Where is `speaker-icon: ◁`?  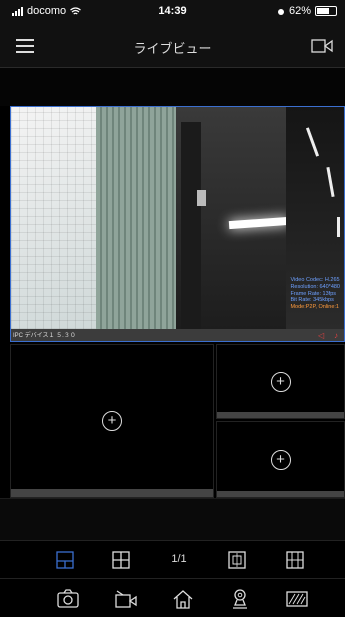
speaker-icon: ◁ is located at coordinates (322, 335).